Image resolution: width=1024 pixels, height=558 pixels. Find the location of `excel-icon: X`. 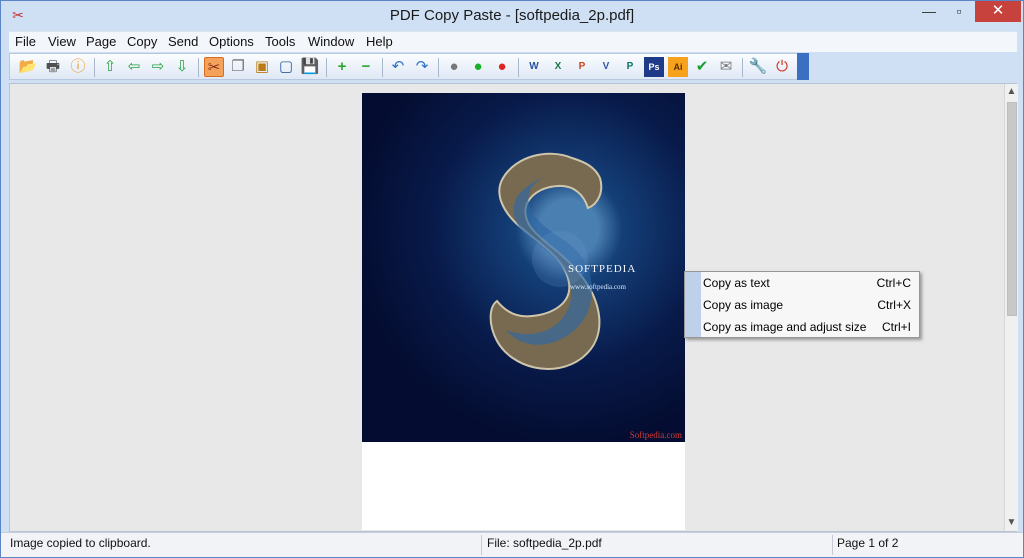

excel-icon: X is located at coordinates (558, 67).